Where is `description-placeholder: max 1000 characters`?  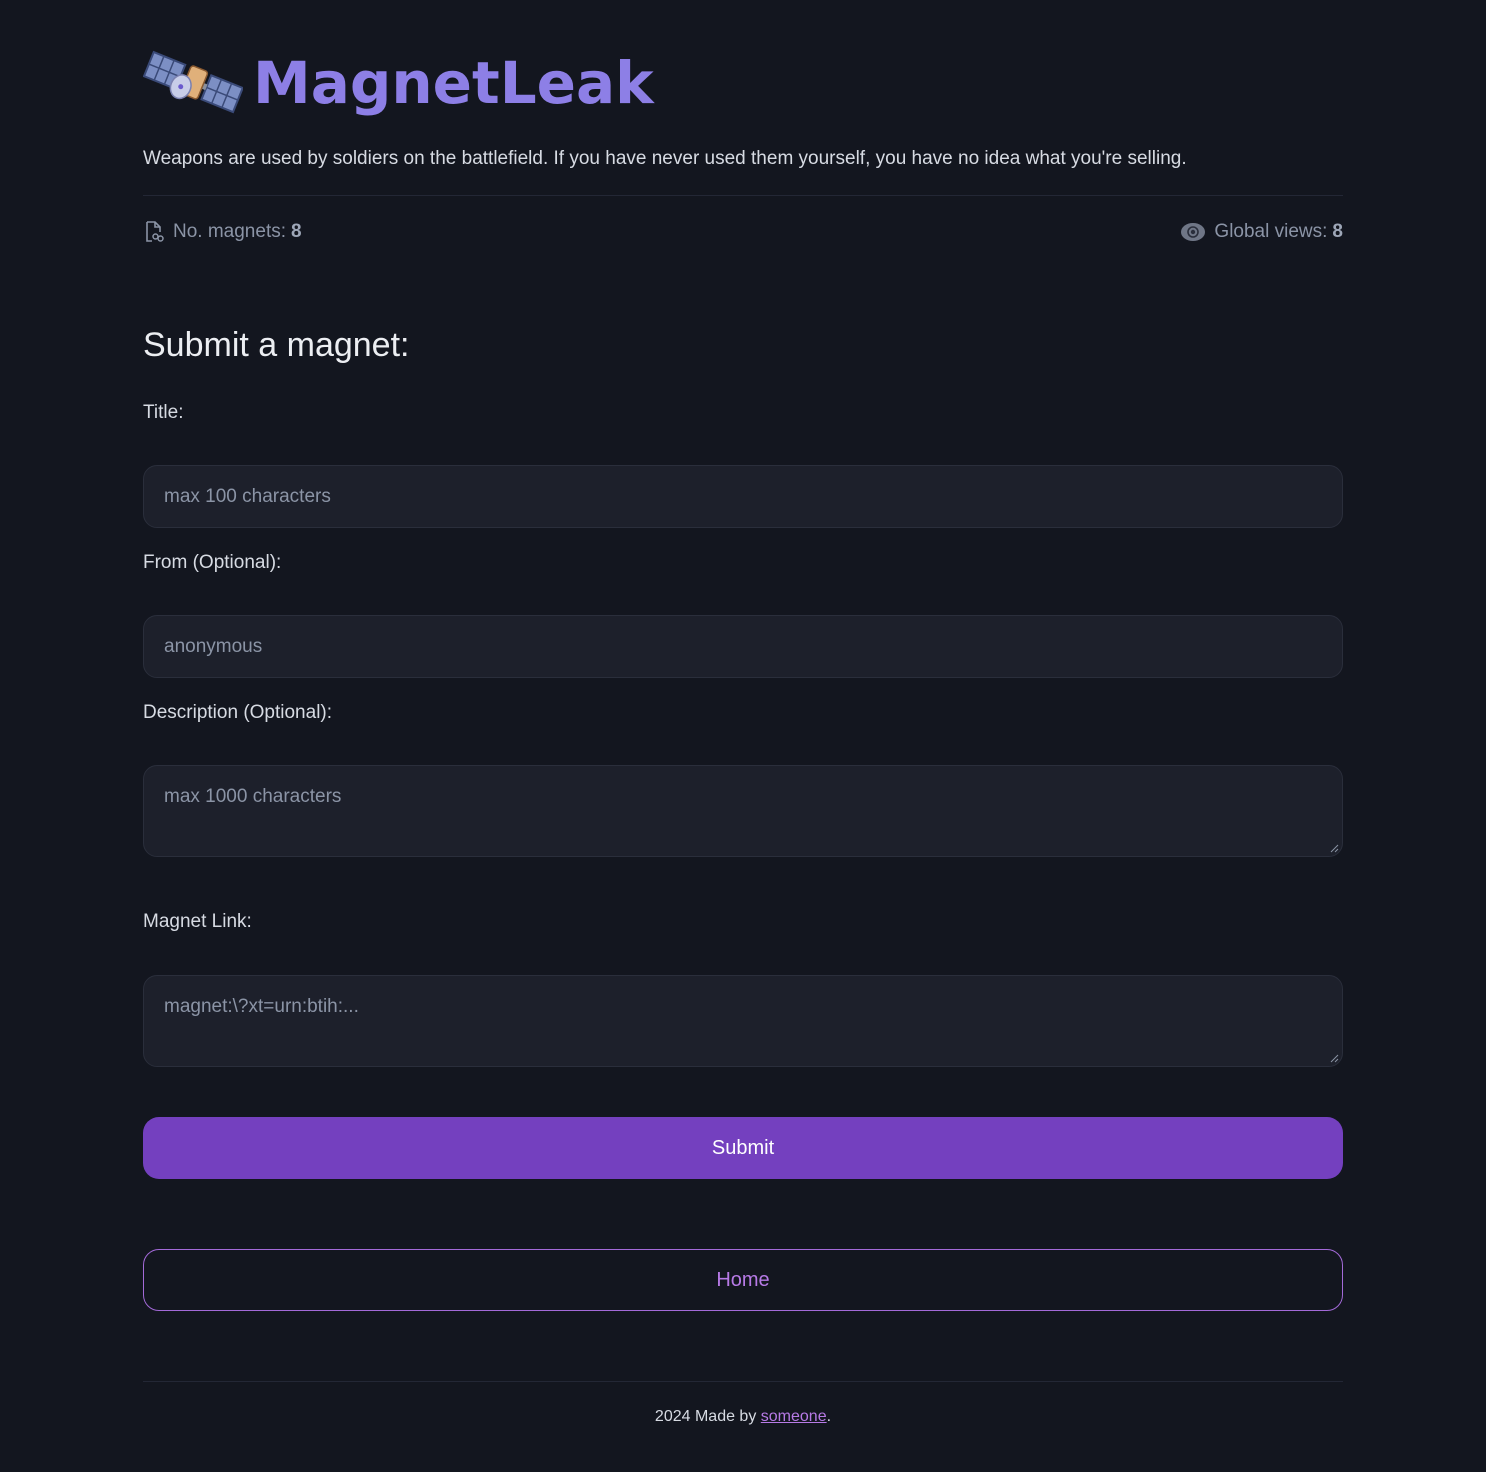 description-placeholder: max 1000 characters is located at coordinates (253, 796).